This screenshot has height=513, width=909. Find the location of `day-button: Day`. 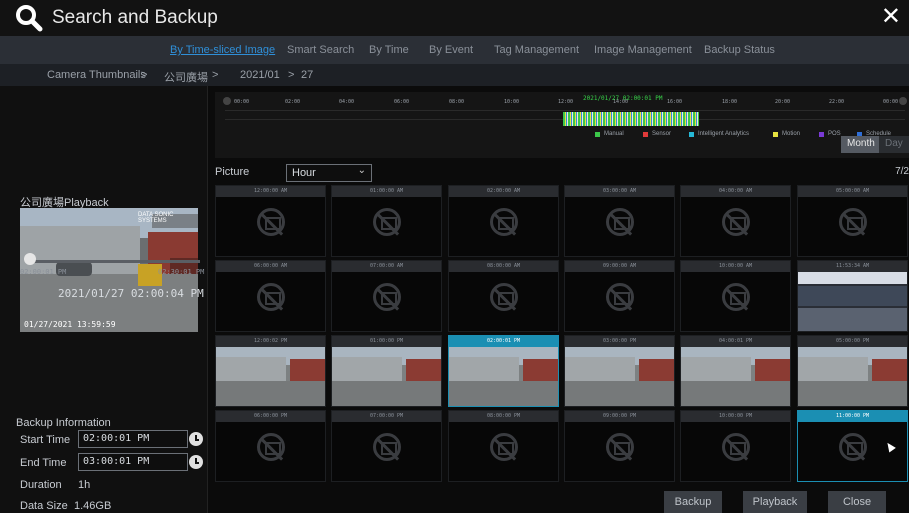

day-button: Day is located at coordinates (894, 144).